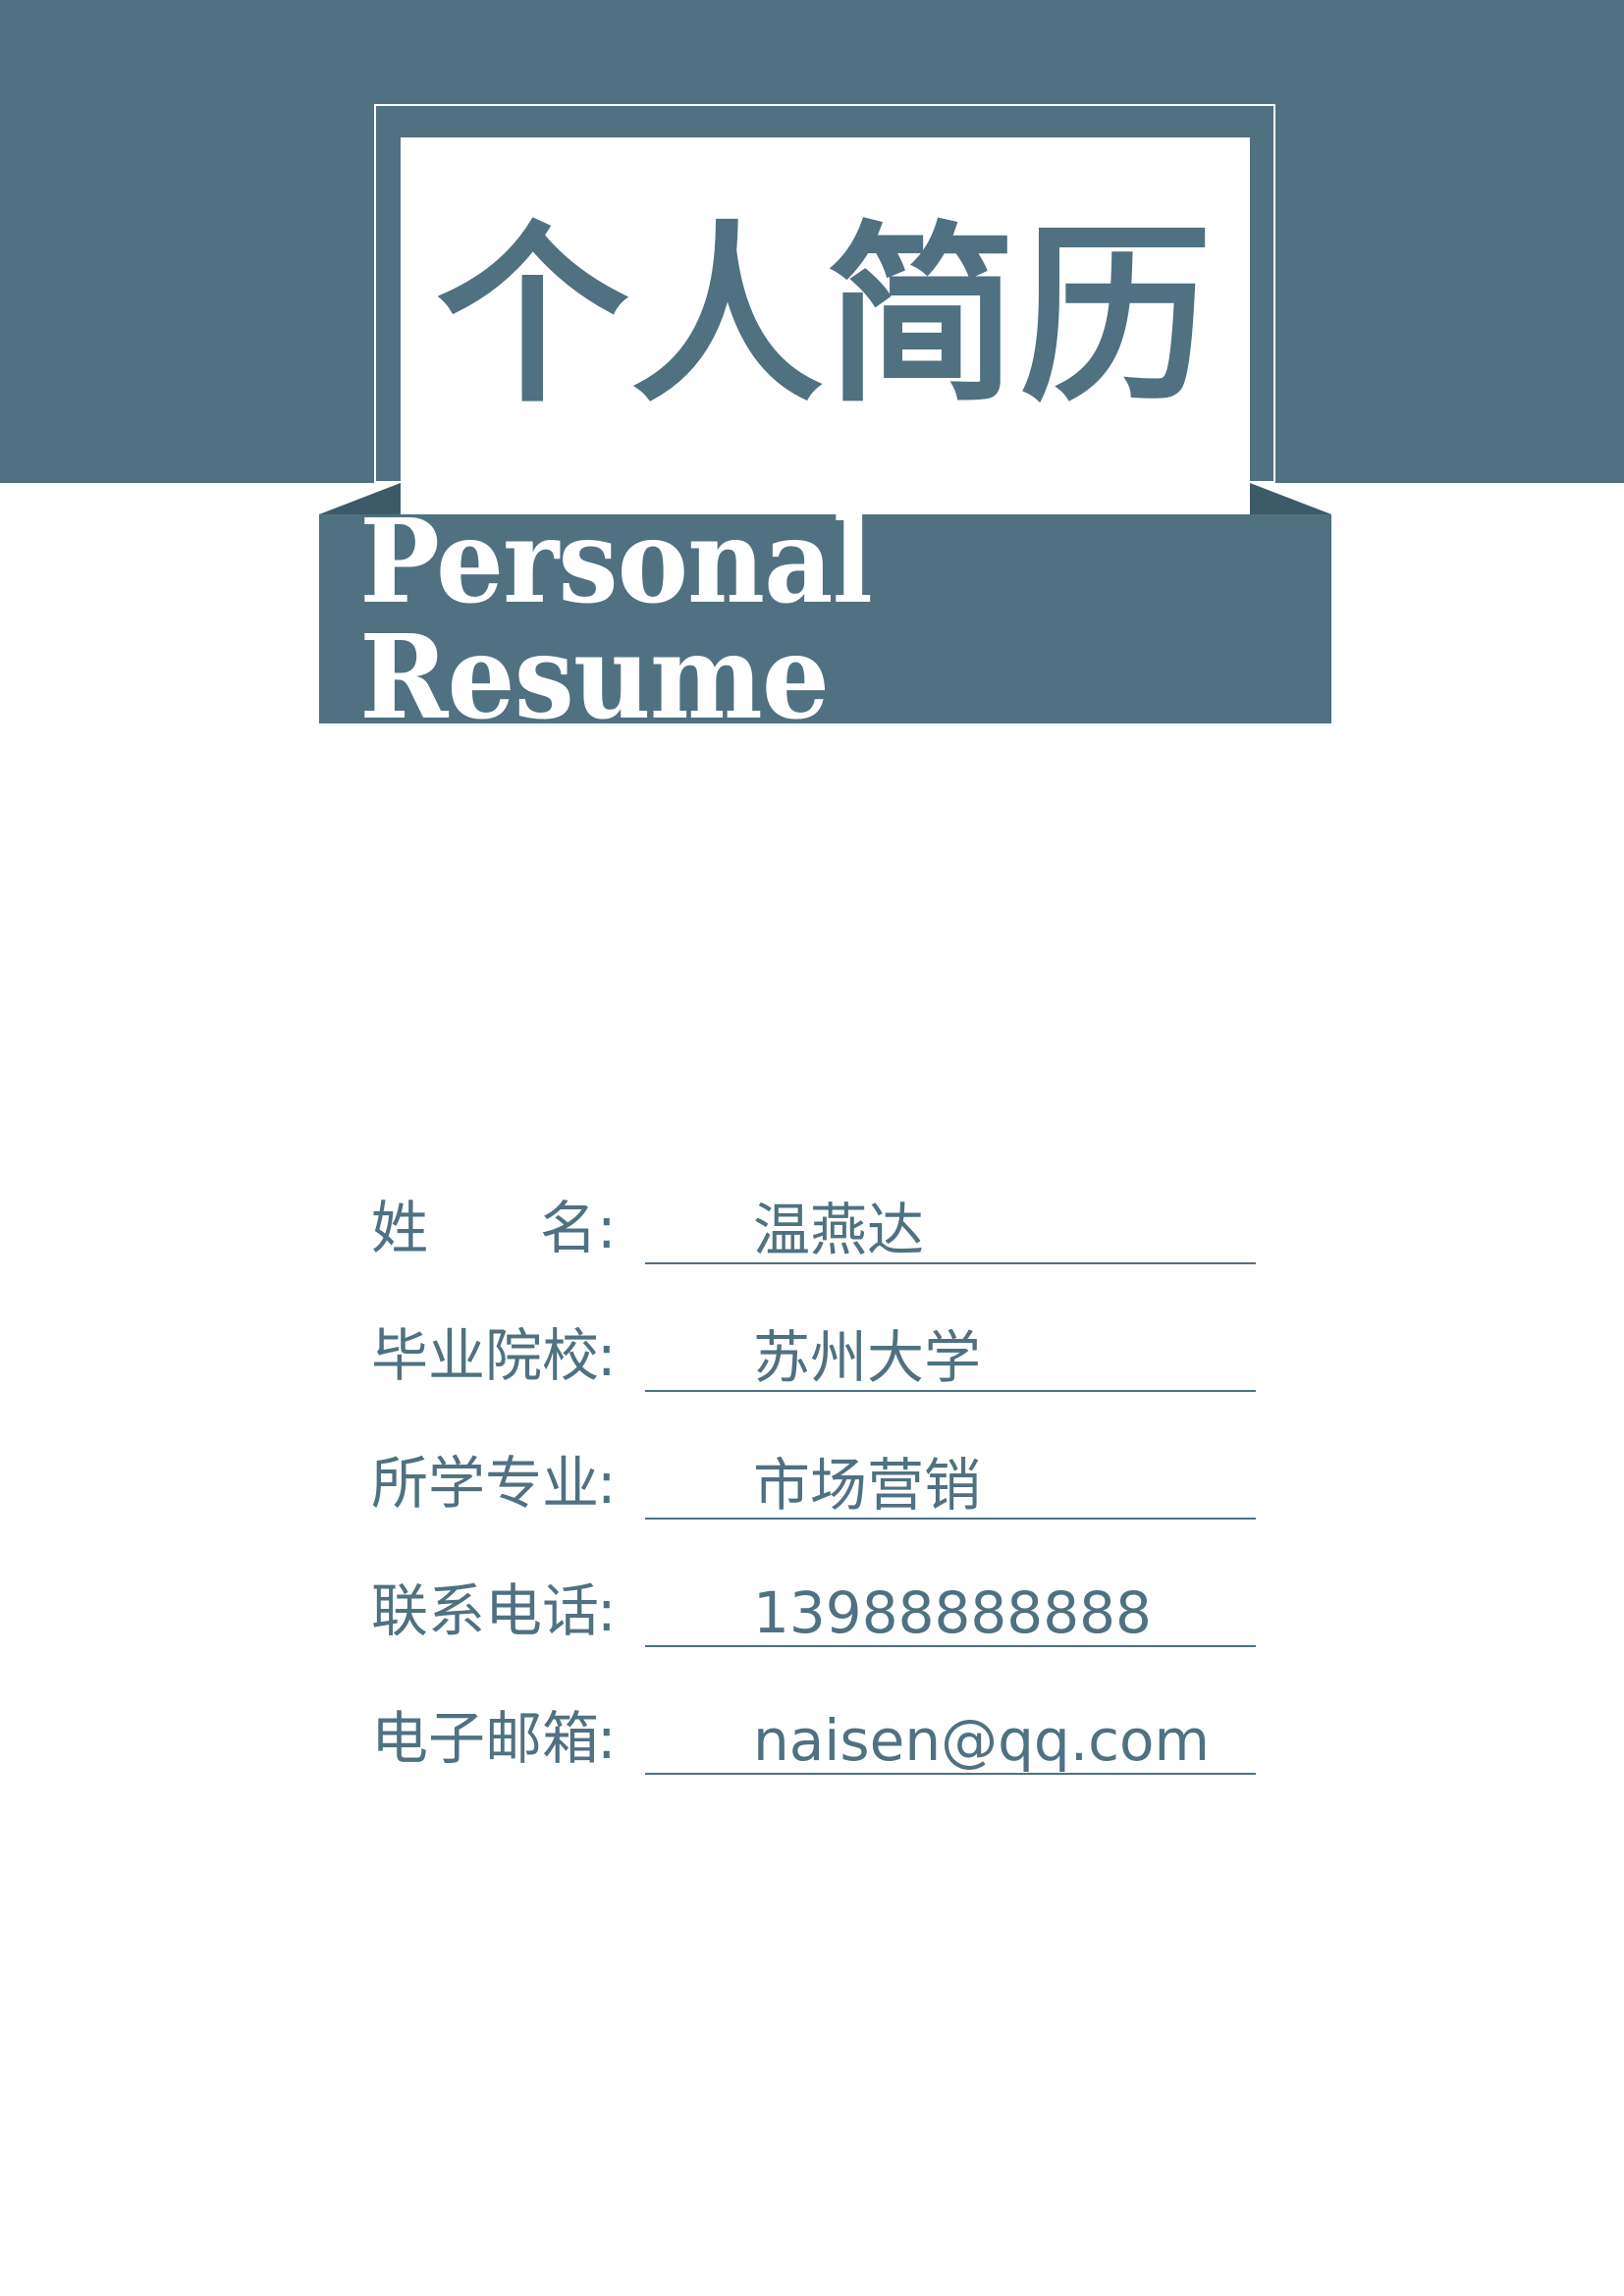  Describe the element at coordinates (950, 1263) in the screenshot. I see `underline` at that location.